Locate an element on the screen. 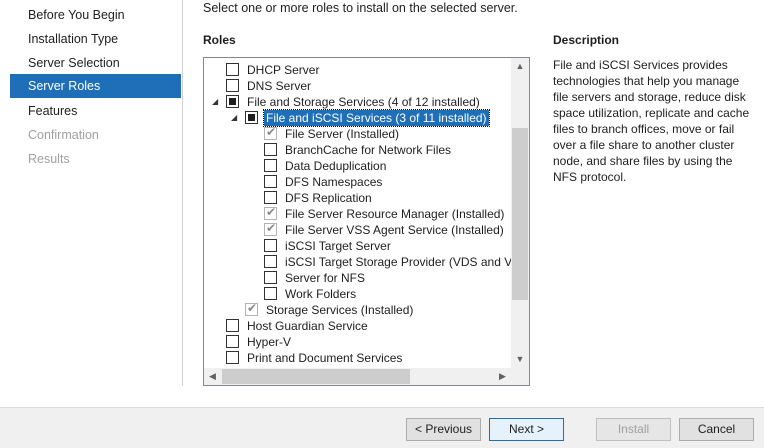  nav-item-before-you-begin: Before You Begin is located at coordinates (95, 15).